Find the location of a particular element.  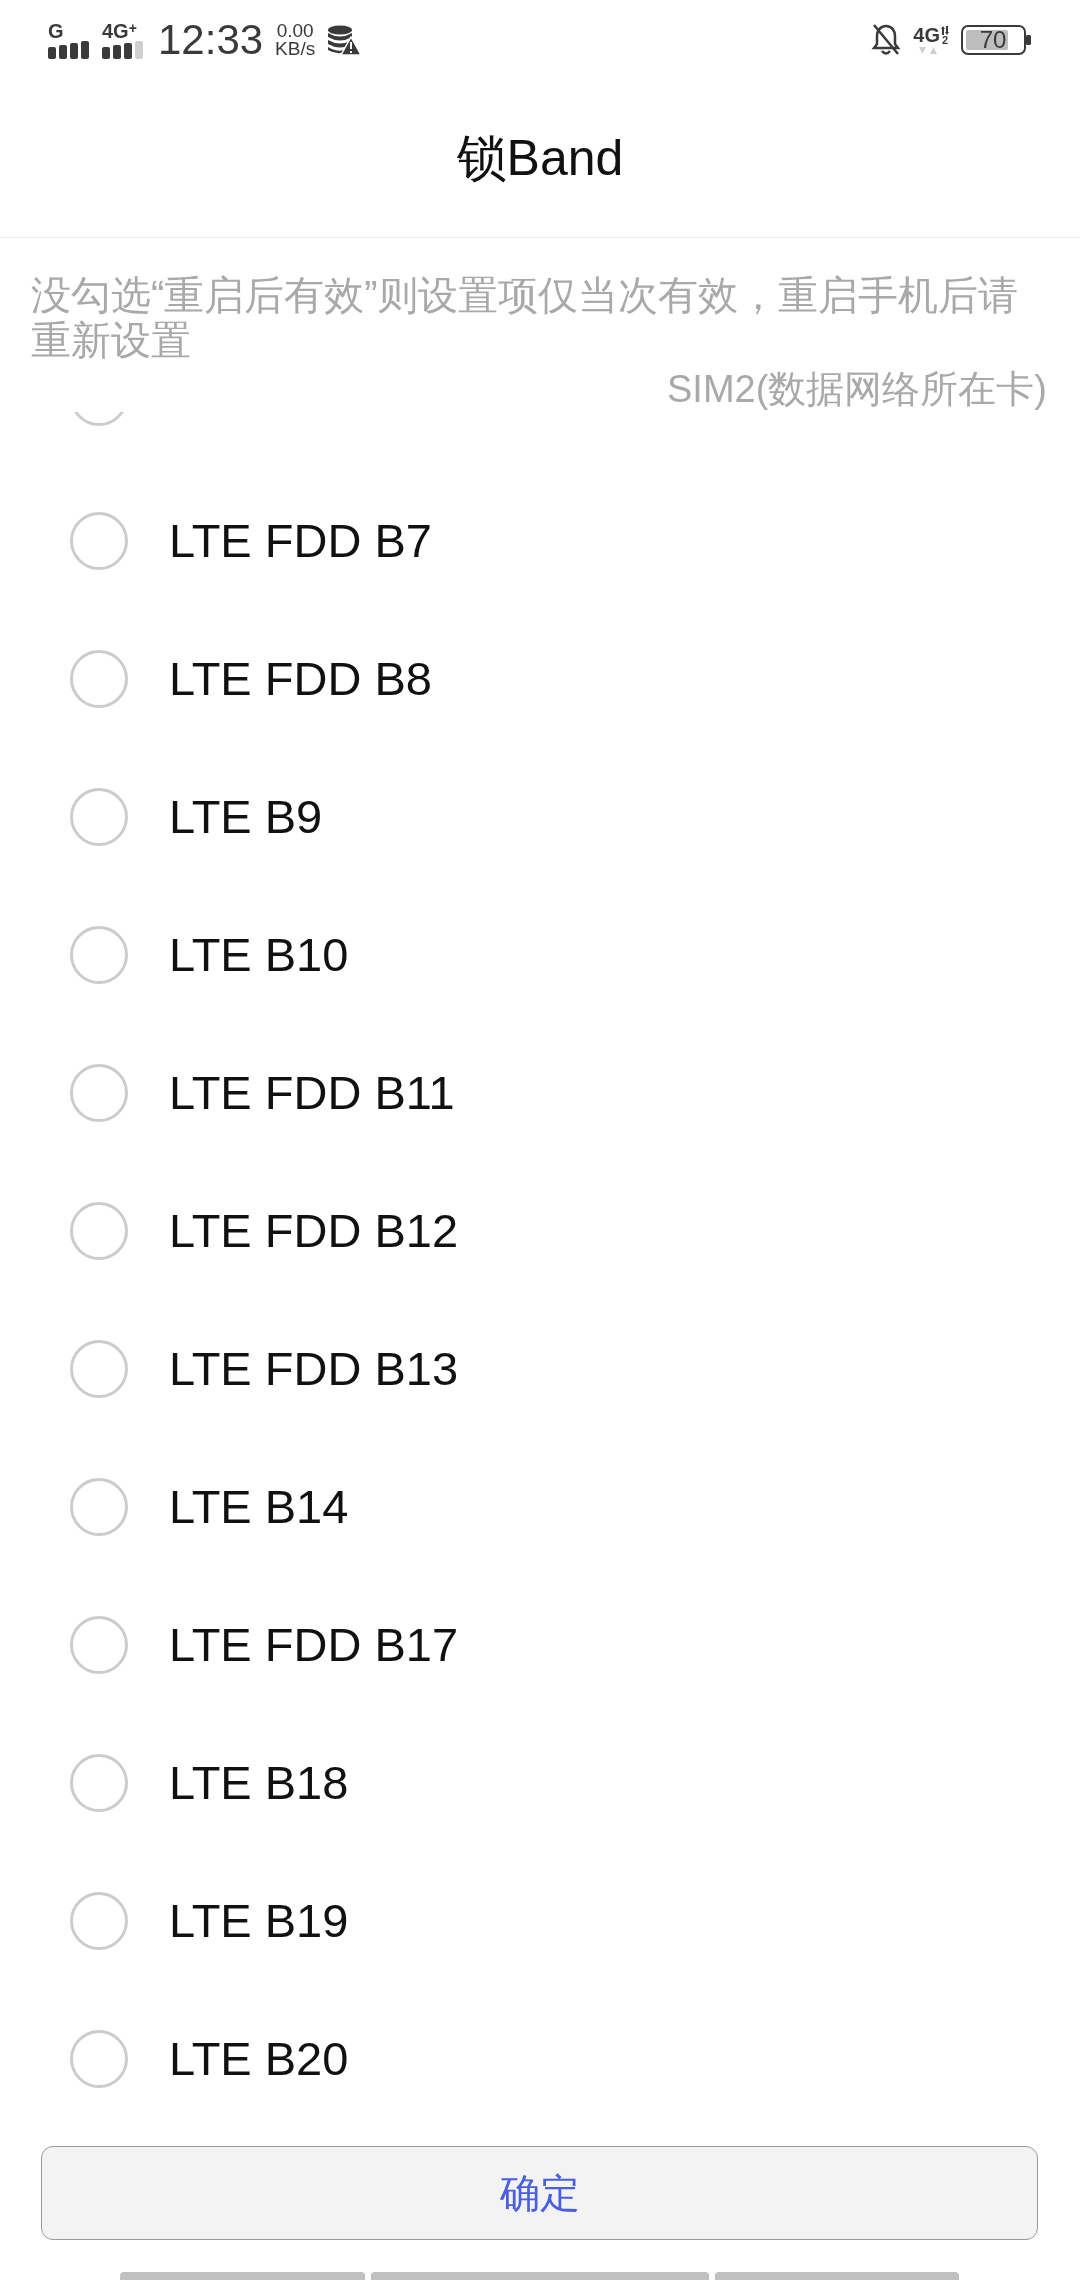

notice-text: 没勾选“重启后有效”则设置项仅当次有效，重启手机后请重新设置 is located at coordinates (525, 318).